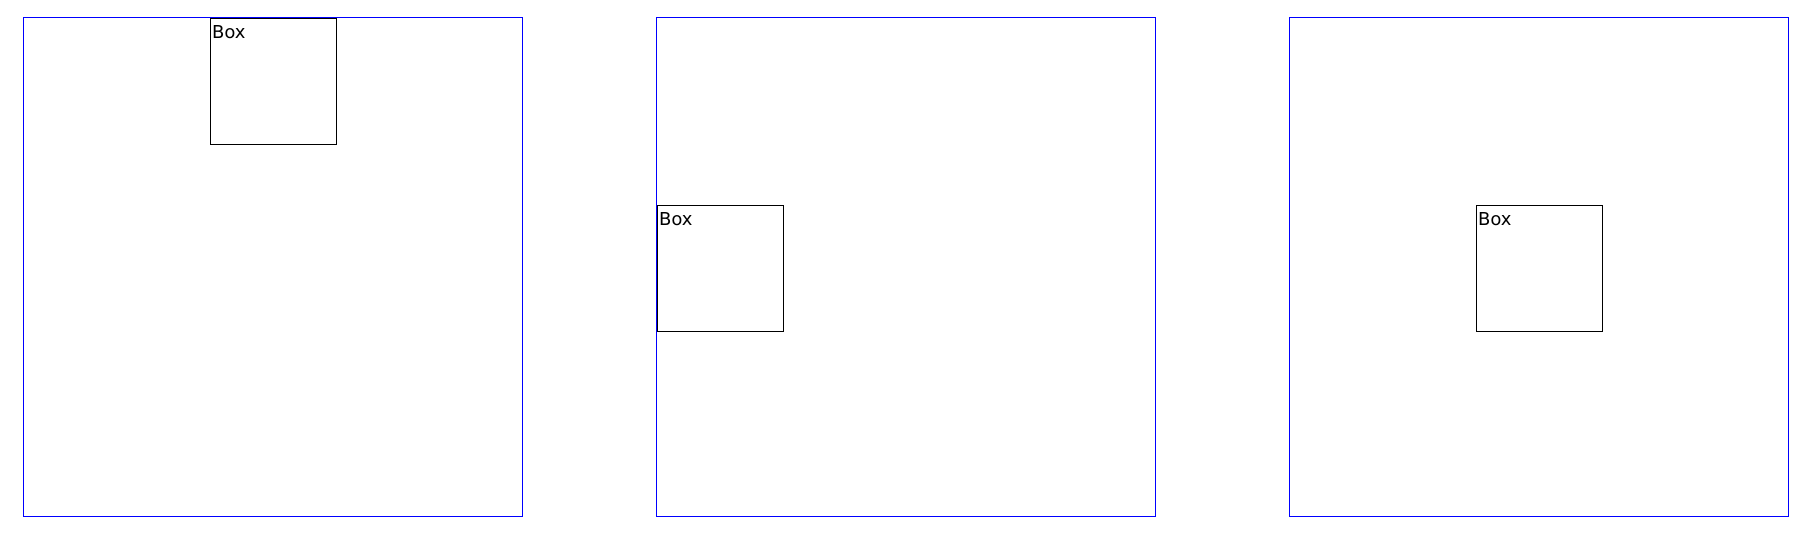 The height and width of the screenshot is (550, 1814). Describe the element at coordinates (273, 81) in the screenshot. I see `box-top-center: Box` at that location.